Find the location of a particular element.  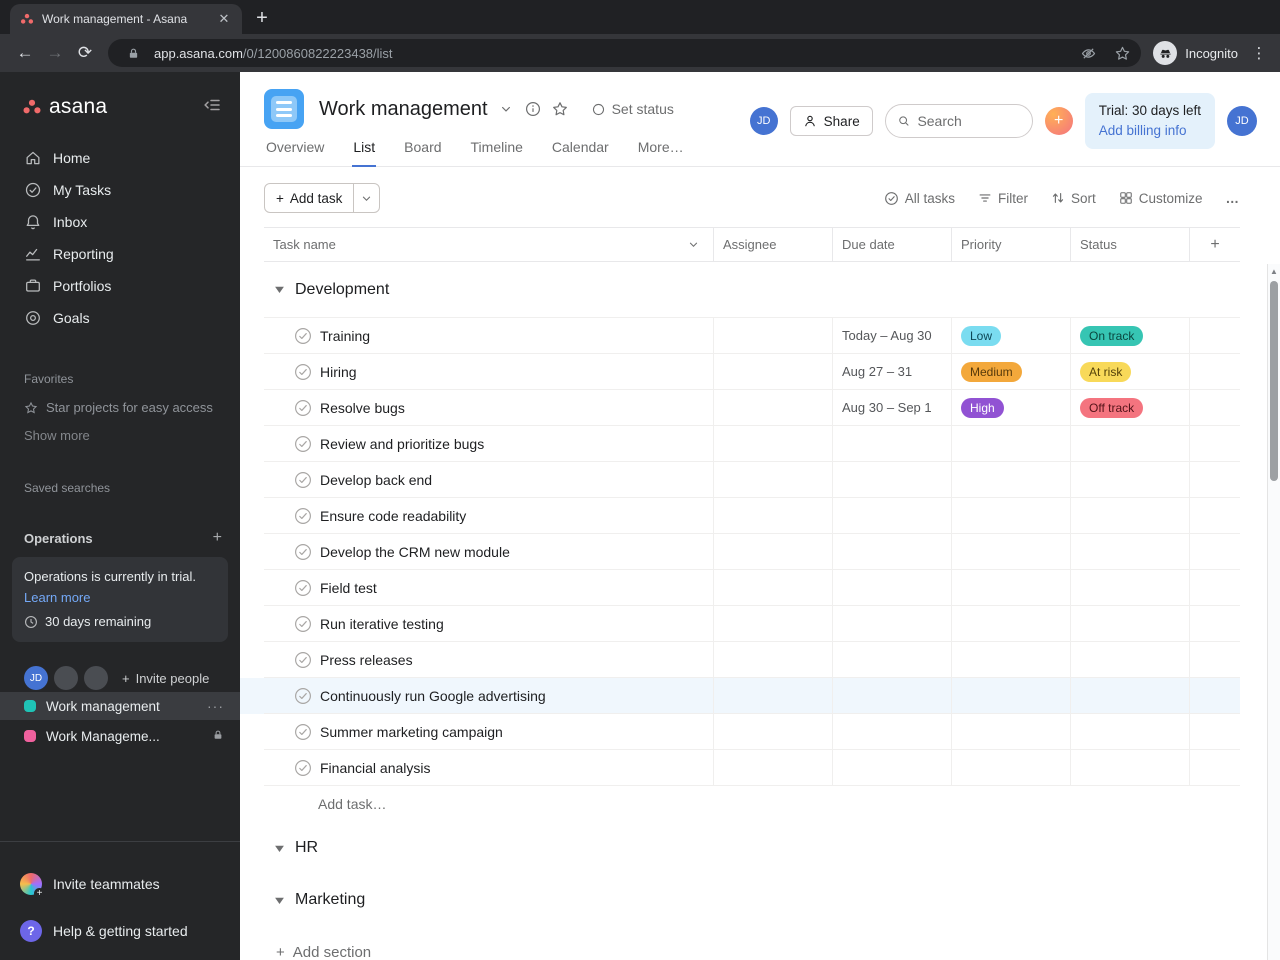

new-tab-button: + is located at coordinates (262, 18).